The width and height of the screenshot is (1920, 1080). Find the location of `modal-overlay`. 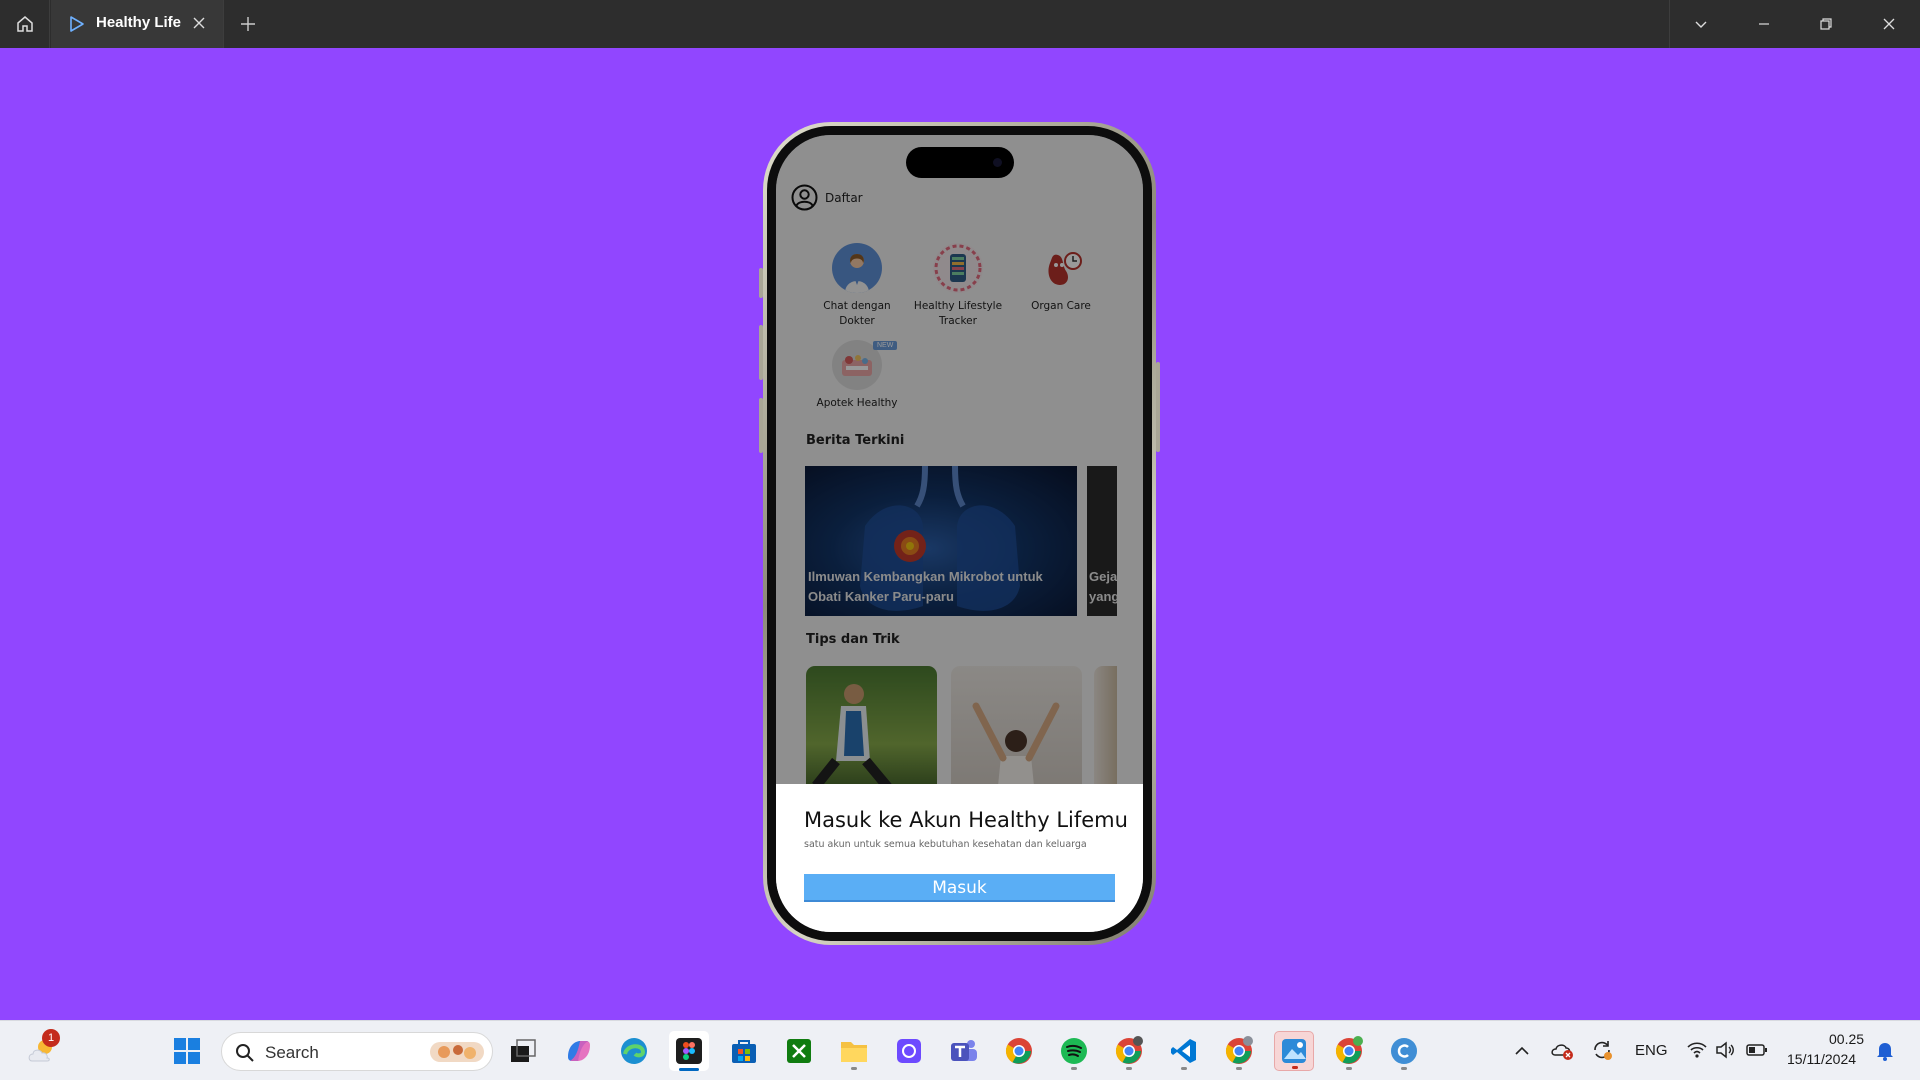

modal-overlay is located at coordinates (959, 459).